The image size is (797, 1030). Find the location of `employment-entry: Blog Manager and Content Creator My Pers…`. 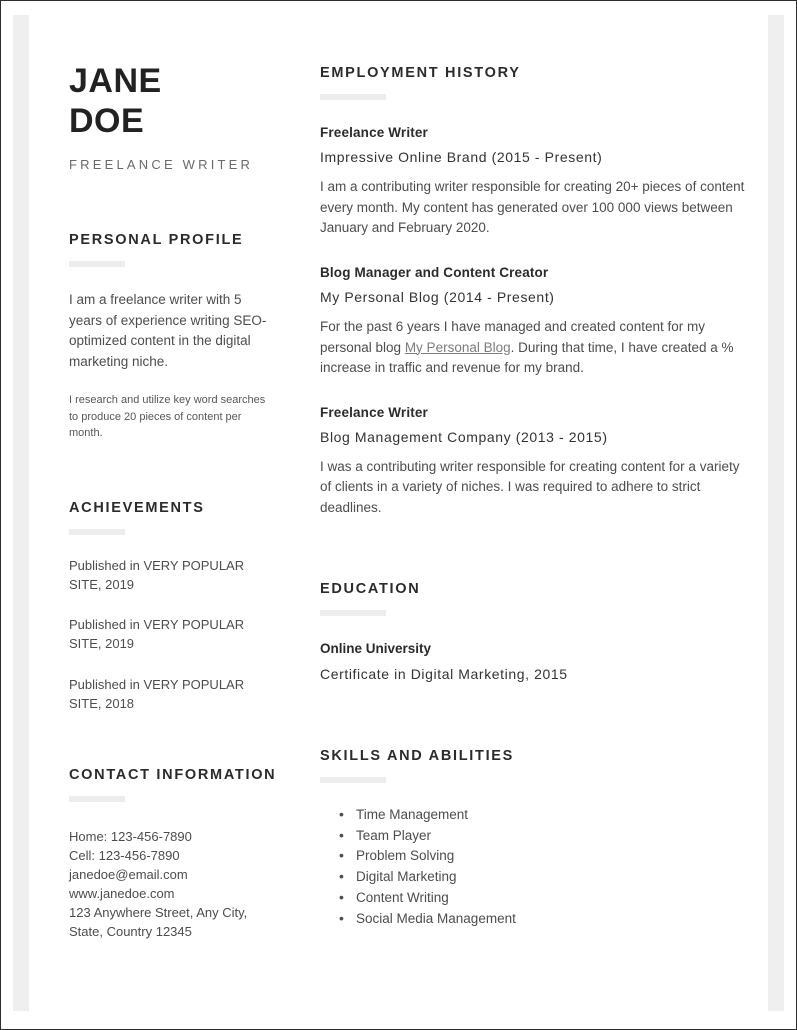

employment-entry: Blog Manager and Content Creator My Pers… is located at coordinates (533, 322).